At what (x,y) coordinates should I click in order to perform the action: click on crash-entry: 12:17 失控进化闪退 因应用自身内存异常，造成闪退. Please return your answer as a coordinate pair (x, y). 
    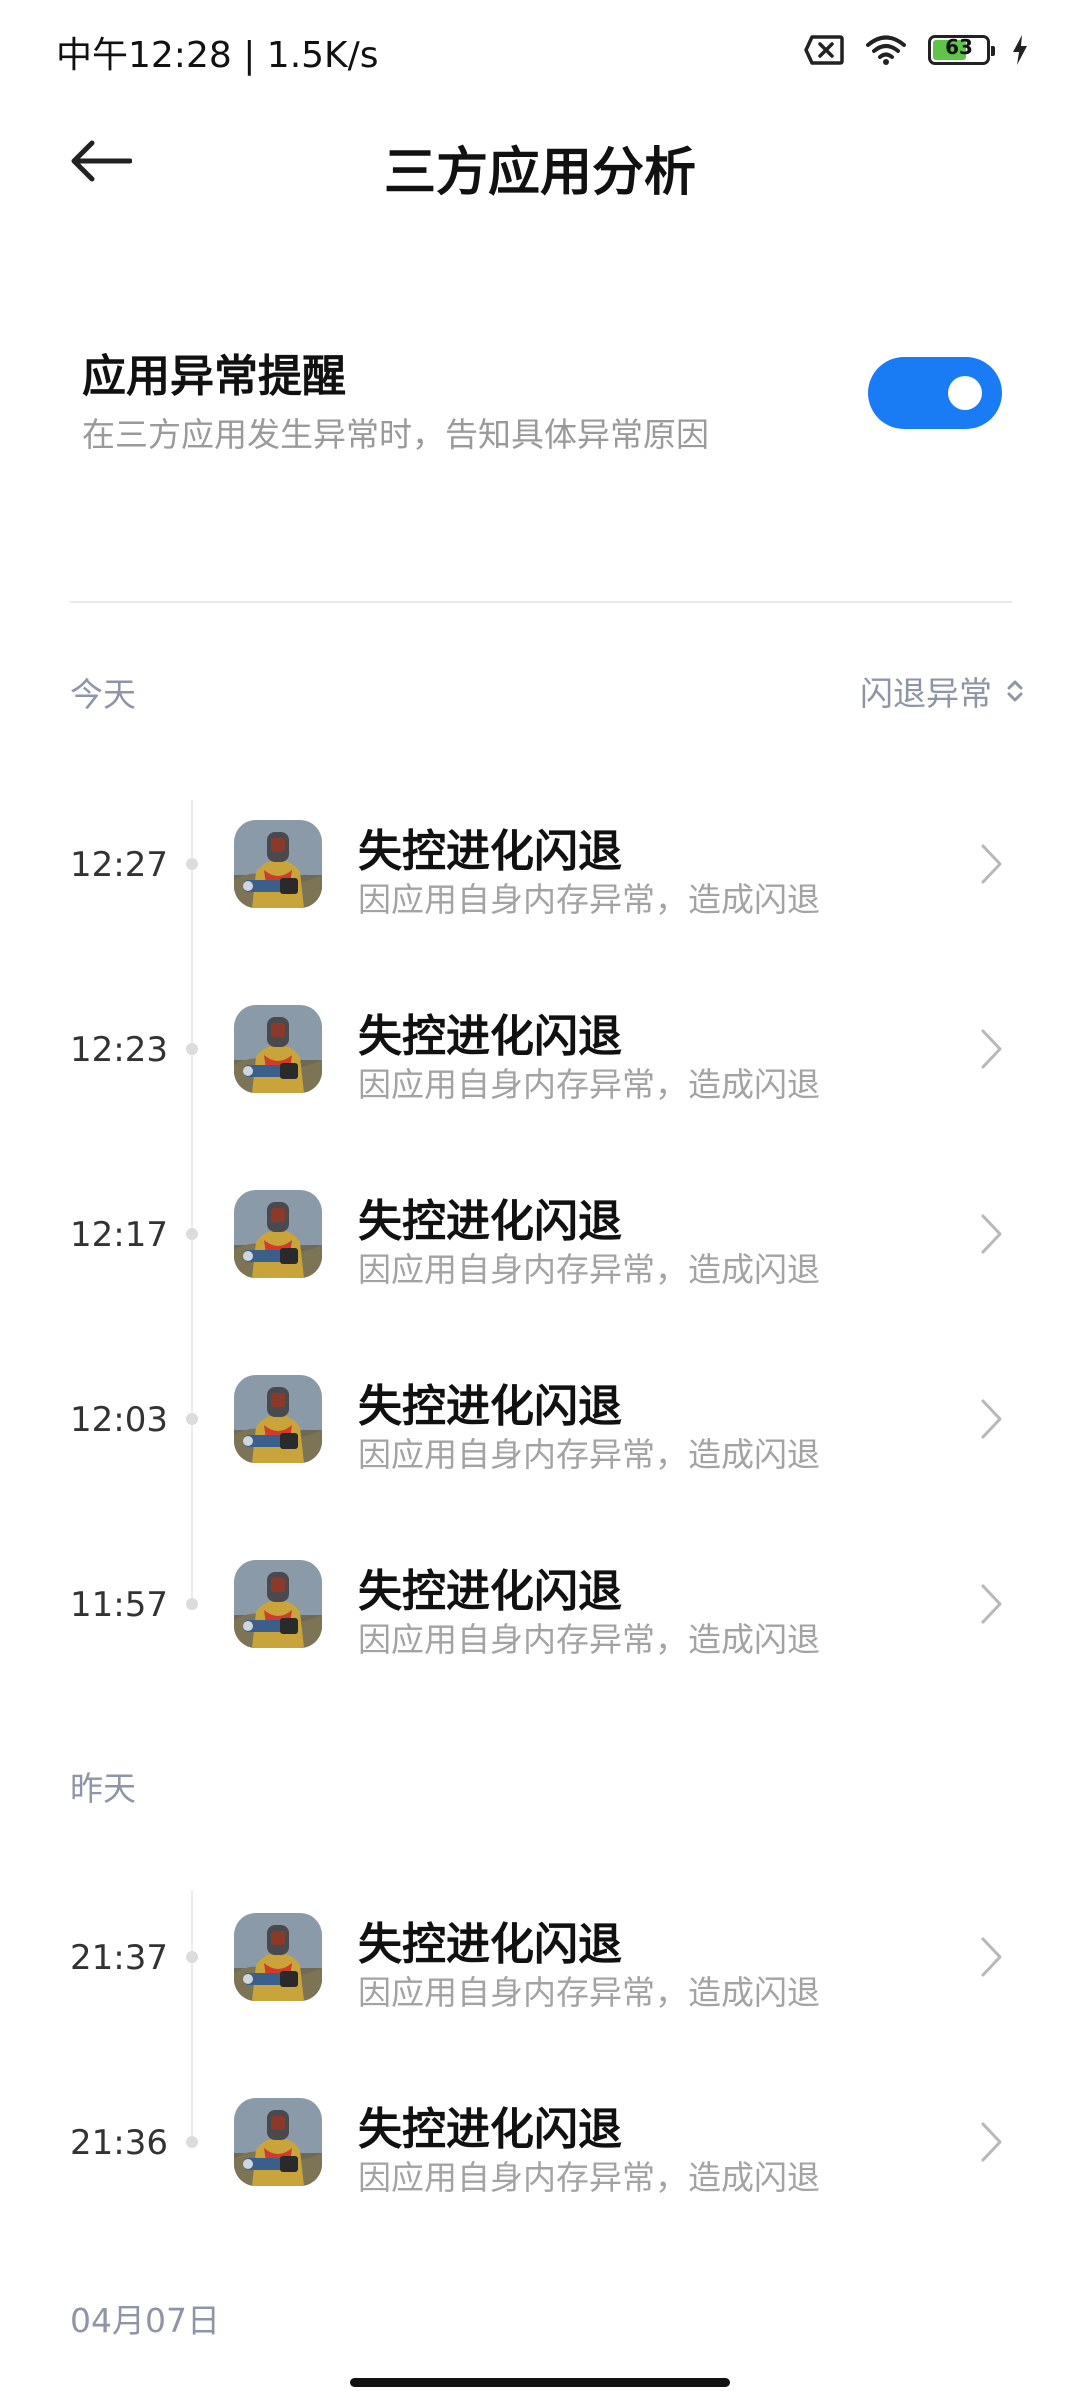
    Looking at the image, I should click on (540, 1235).